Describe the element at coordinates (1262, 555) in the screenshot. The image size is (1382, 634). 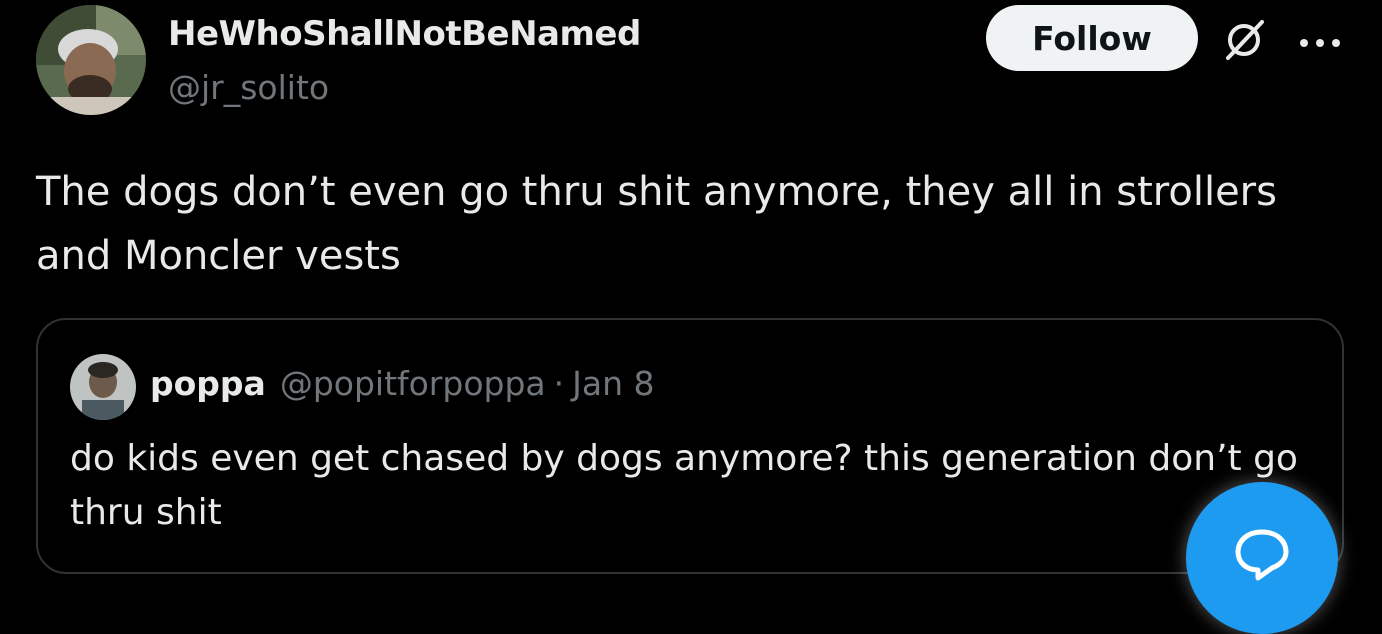
I see `reply-icon` at that location.